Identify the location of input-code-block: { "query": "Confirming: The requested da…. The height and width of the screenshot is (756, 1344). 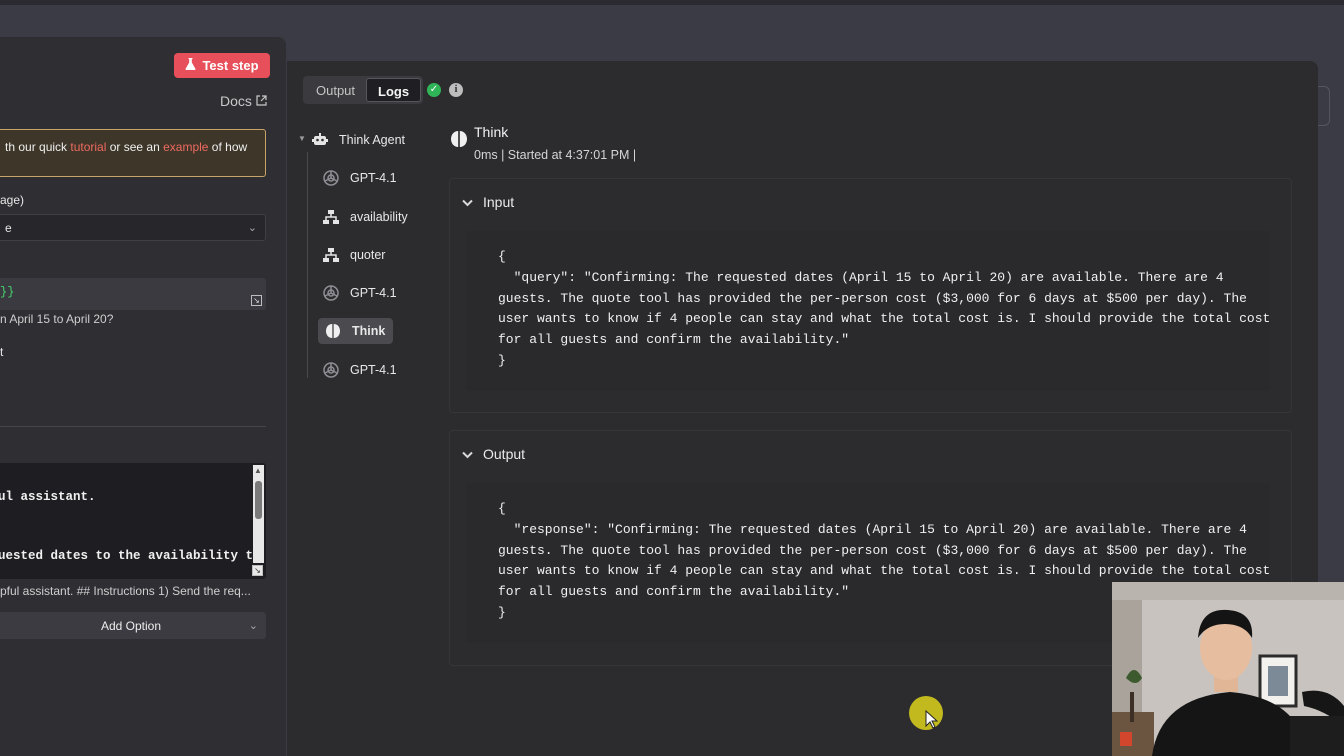
(868, 311).